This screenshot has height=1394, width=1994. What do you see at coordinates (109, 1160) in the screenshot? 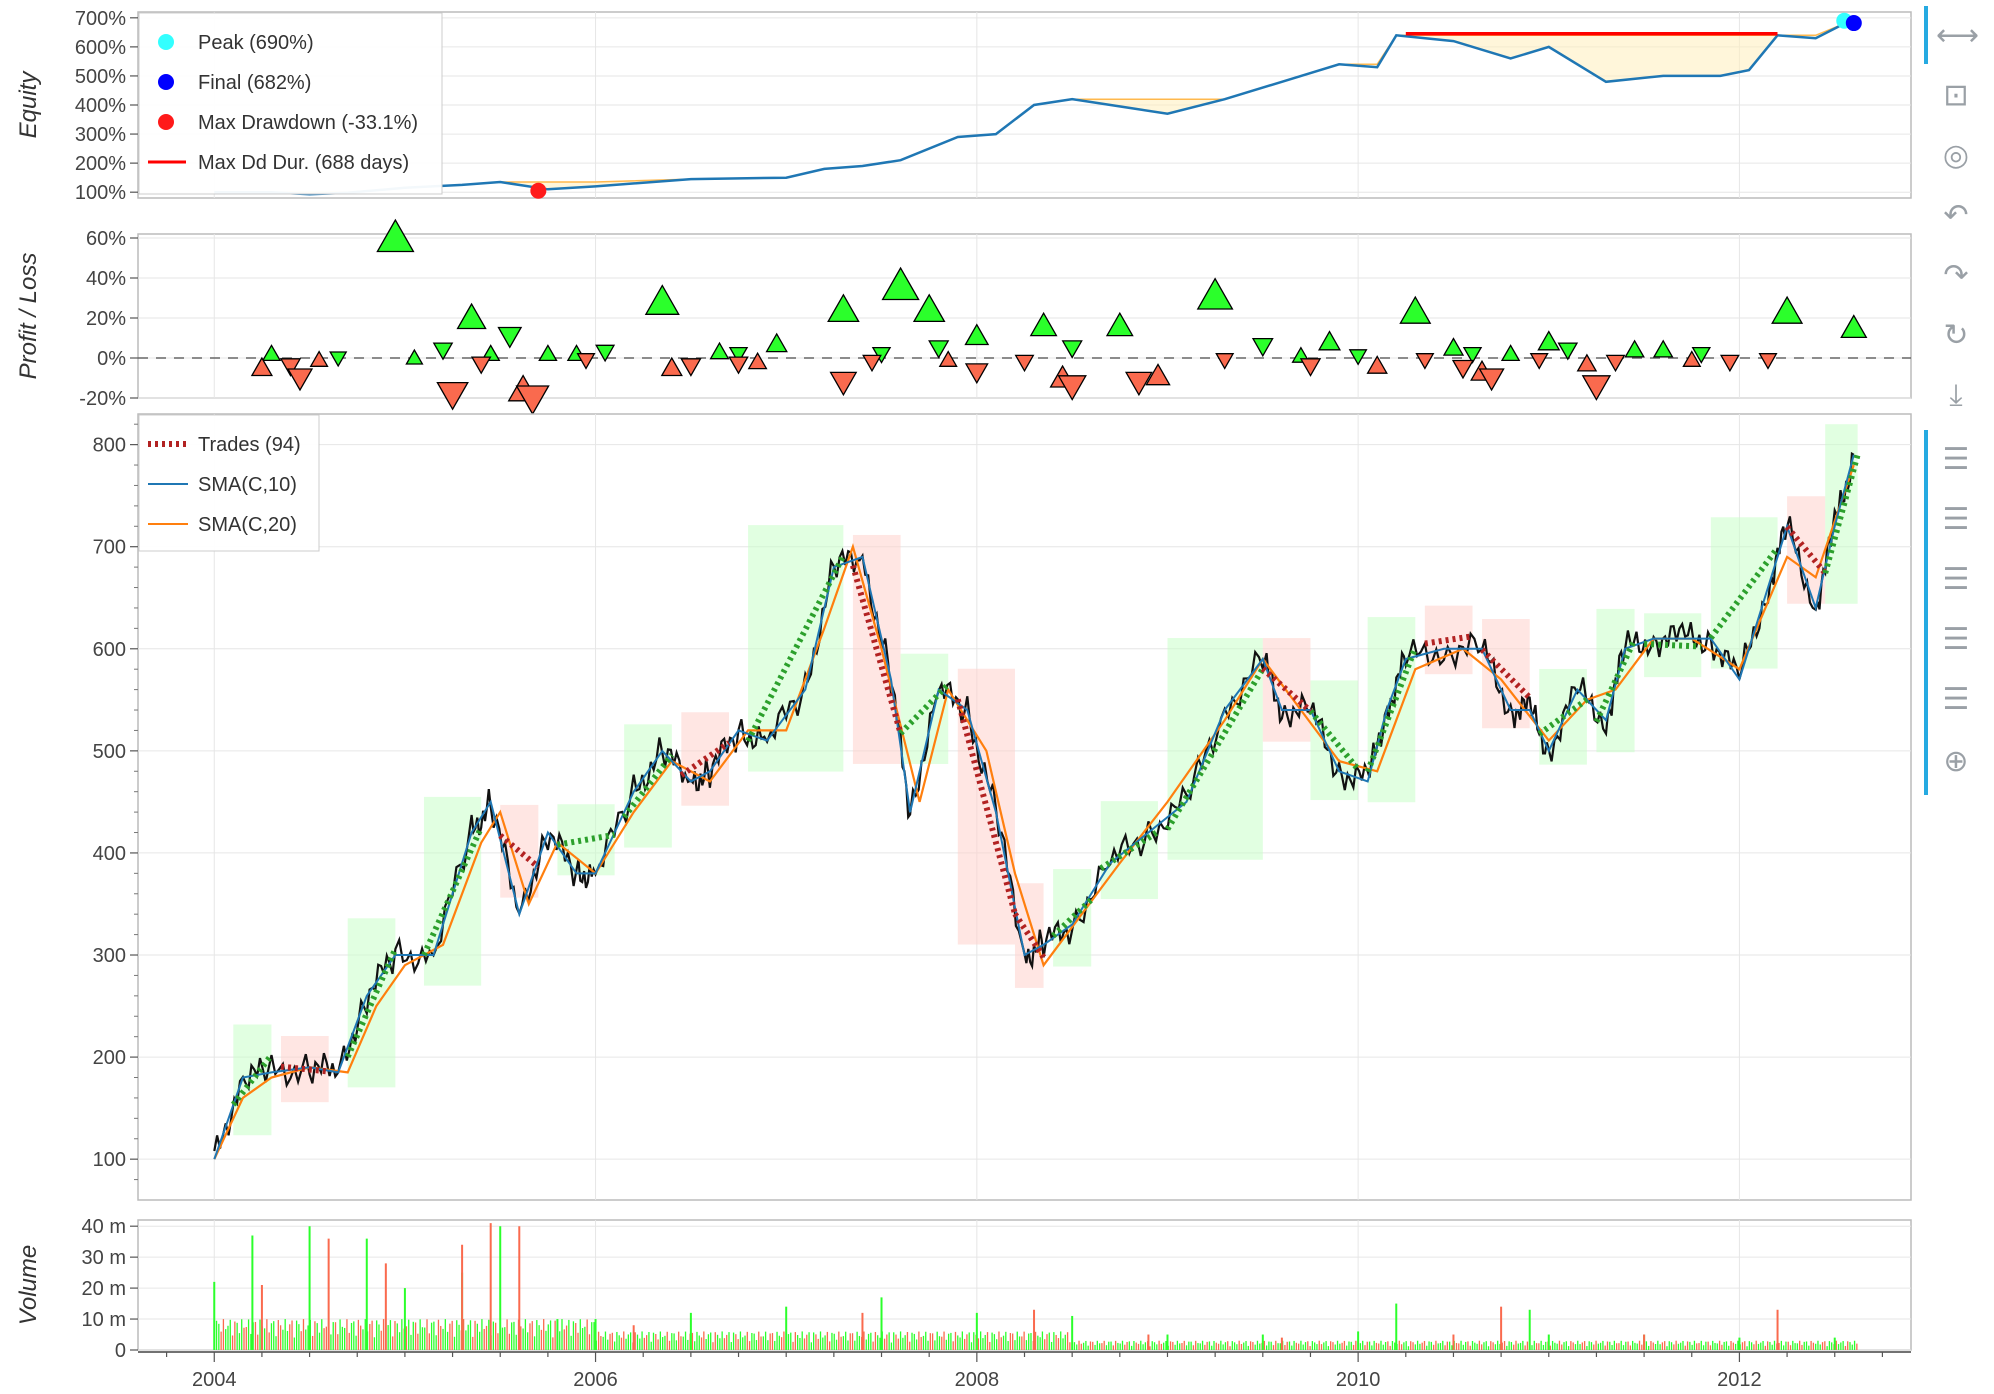
I see `price-ytick-label: 100` at bounding box center [109, 1160].